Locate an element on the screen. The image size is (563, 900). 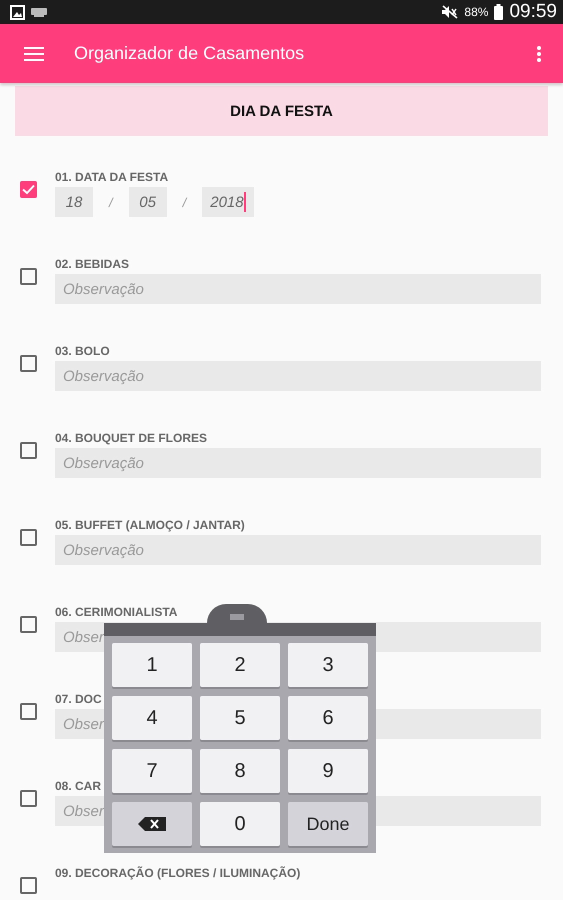
date-field: 2018 is located at coordinates (228, 202).